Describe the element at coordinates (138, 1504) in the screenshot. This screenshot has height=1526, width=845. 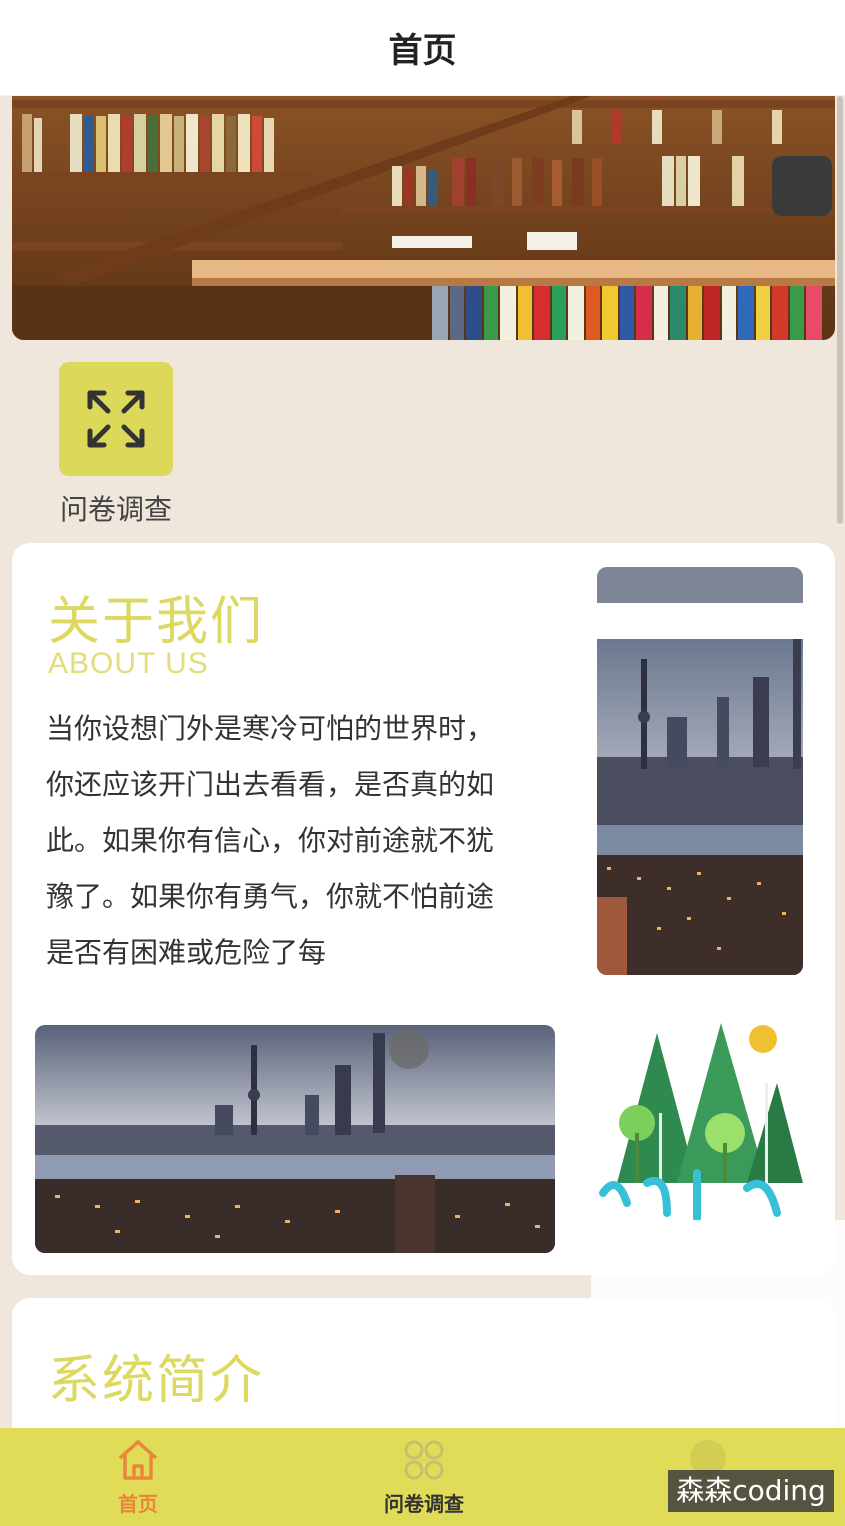
I see `tab-home-label: 首页` at that location.